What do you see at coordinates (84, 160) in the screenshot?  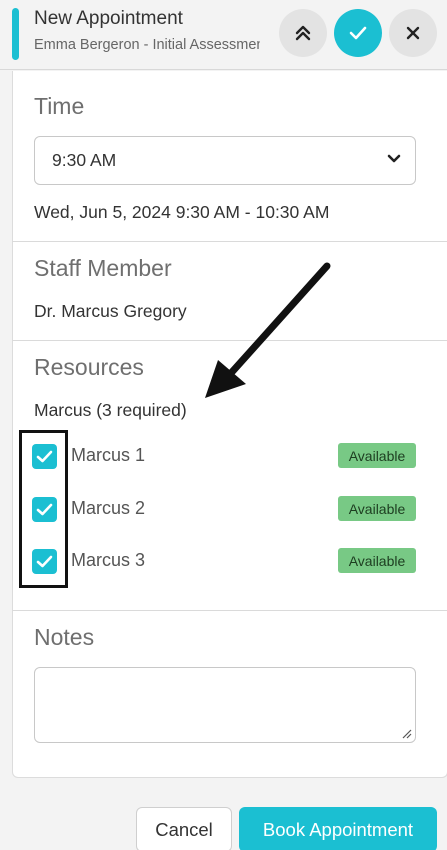 I see `time-select-value: 9:30 AM` at bounding box center [84, 160].